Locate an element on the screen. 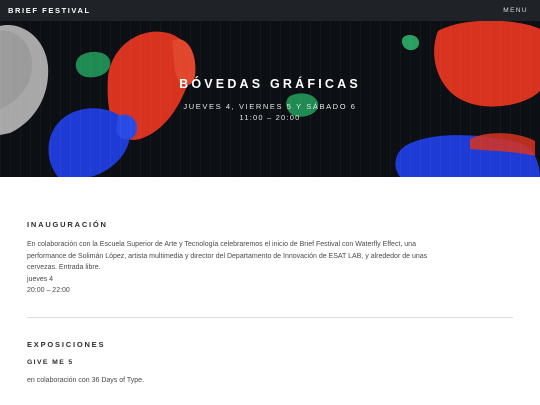  top-nav-bar: BRIEF FESTIVAL MENU is located at coordinates (270, 10).